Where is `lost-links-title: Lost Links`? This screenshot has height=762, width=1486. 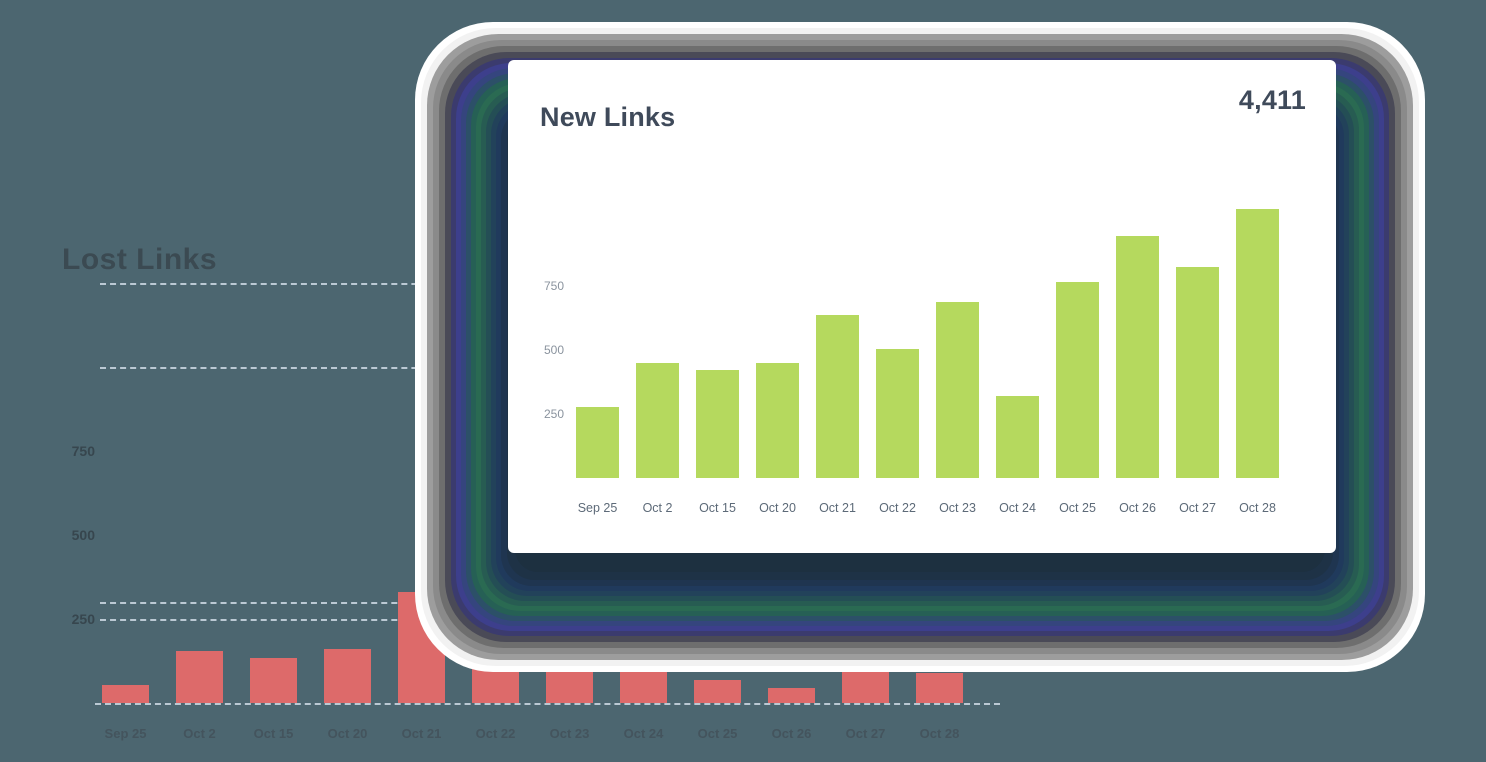 lost-links-title: Lost Links is located at coordinates (140, 259).